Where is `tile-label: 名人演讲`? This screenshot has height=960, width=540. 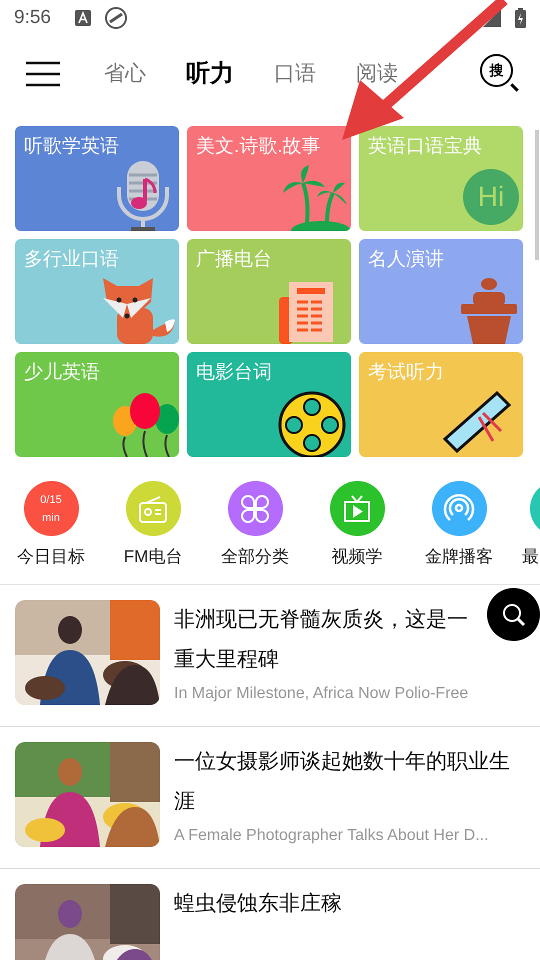 tile-label: 名人演讲 is located at coordinates (406, 260).